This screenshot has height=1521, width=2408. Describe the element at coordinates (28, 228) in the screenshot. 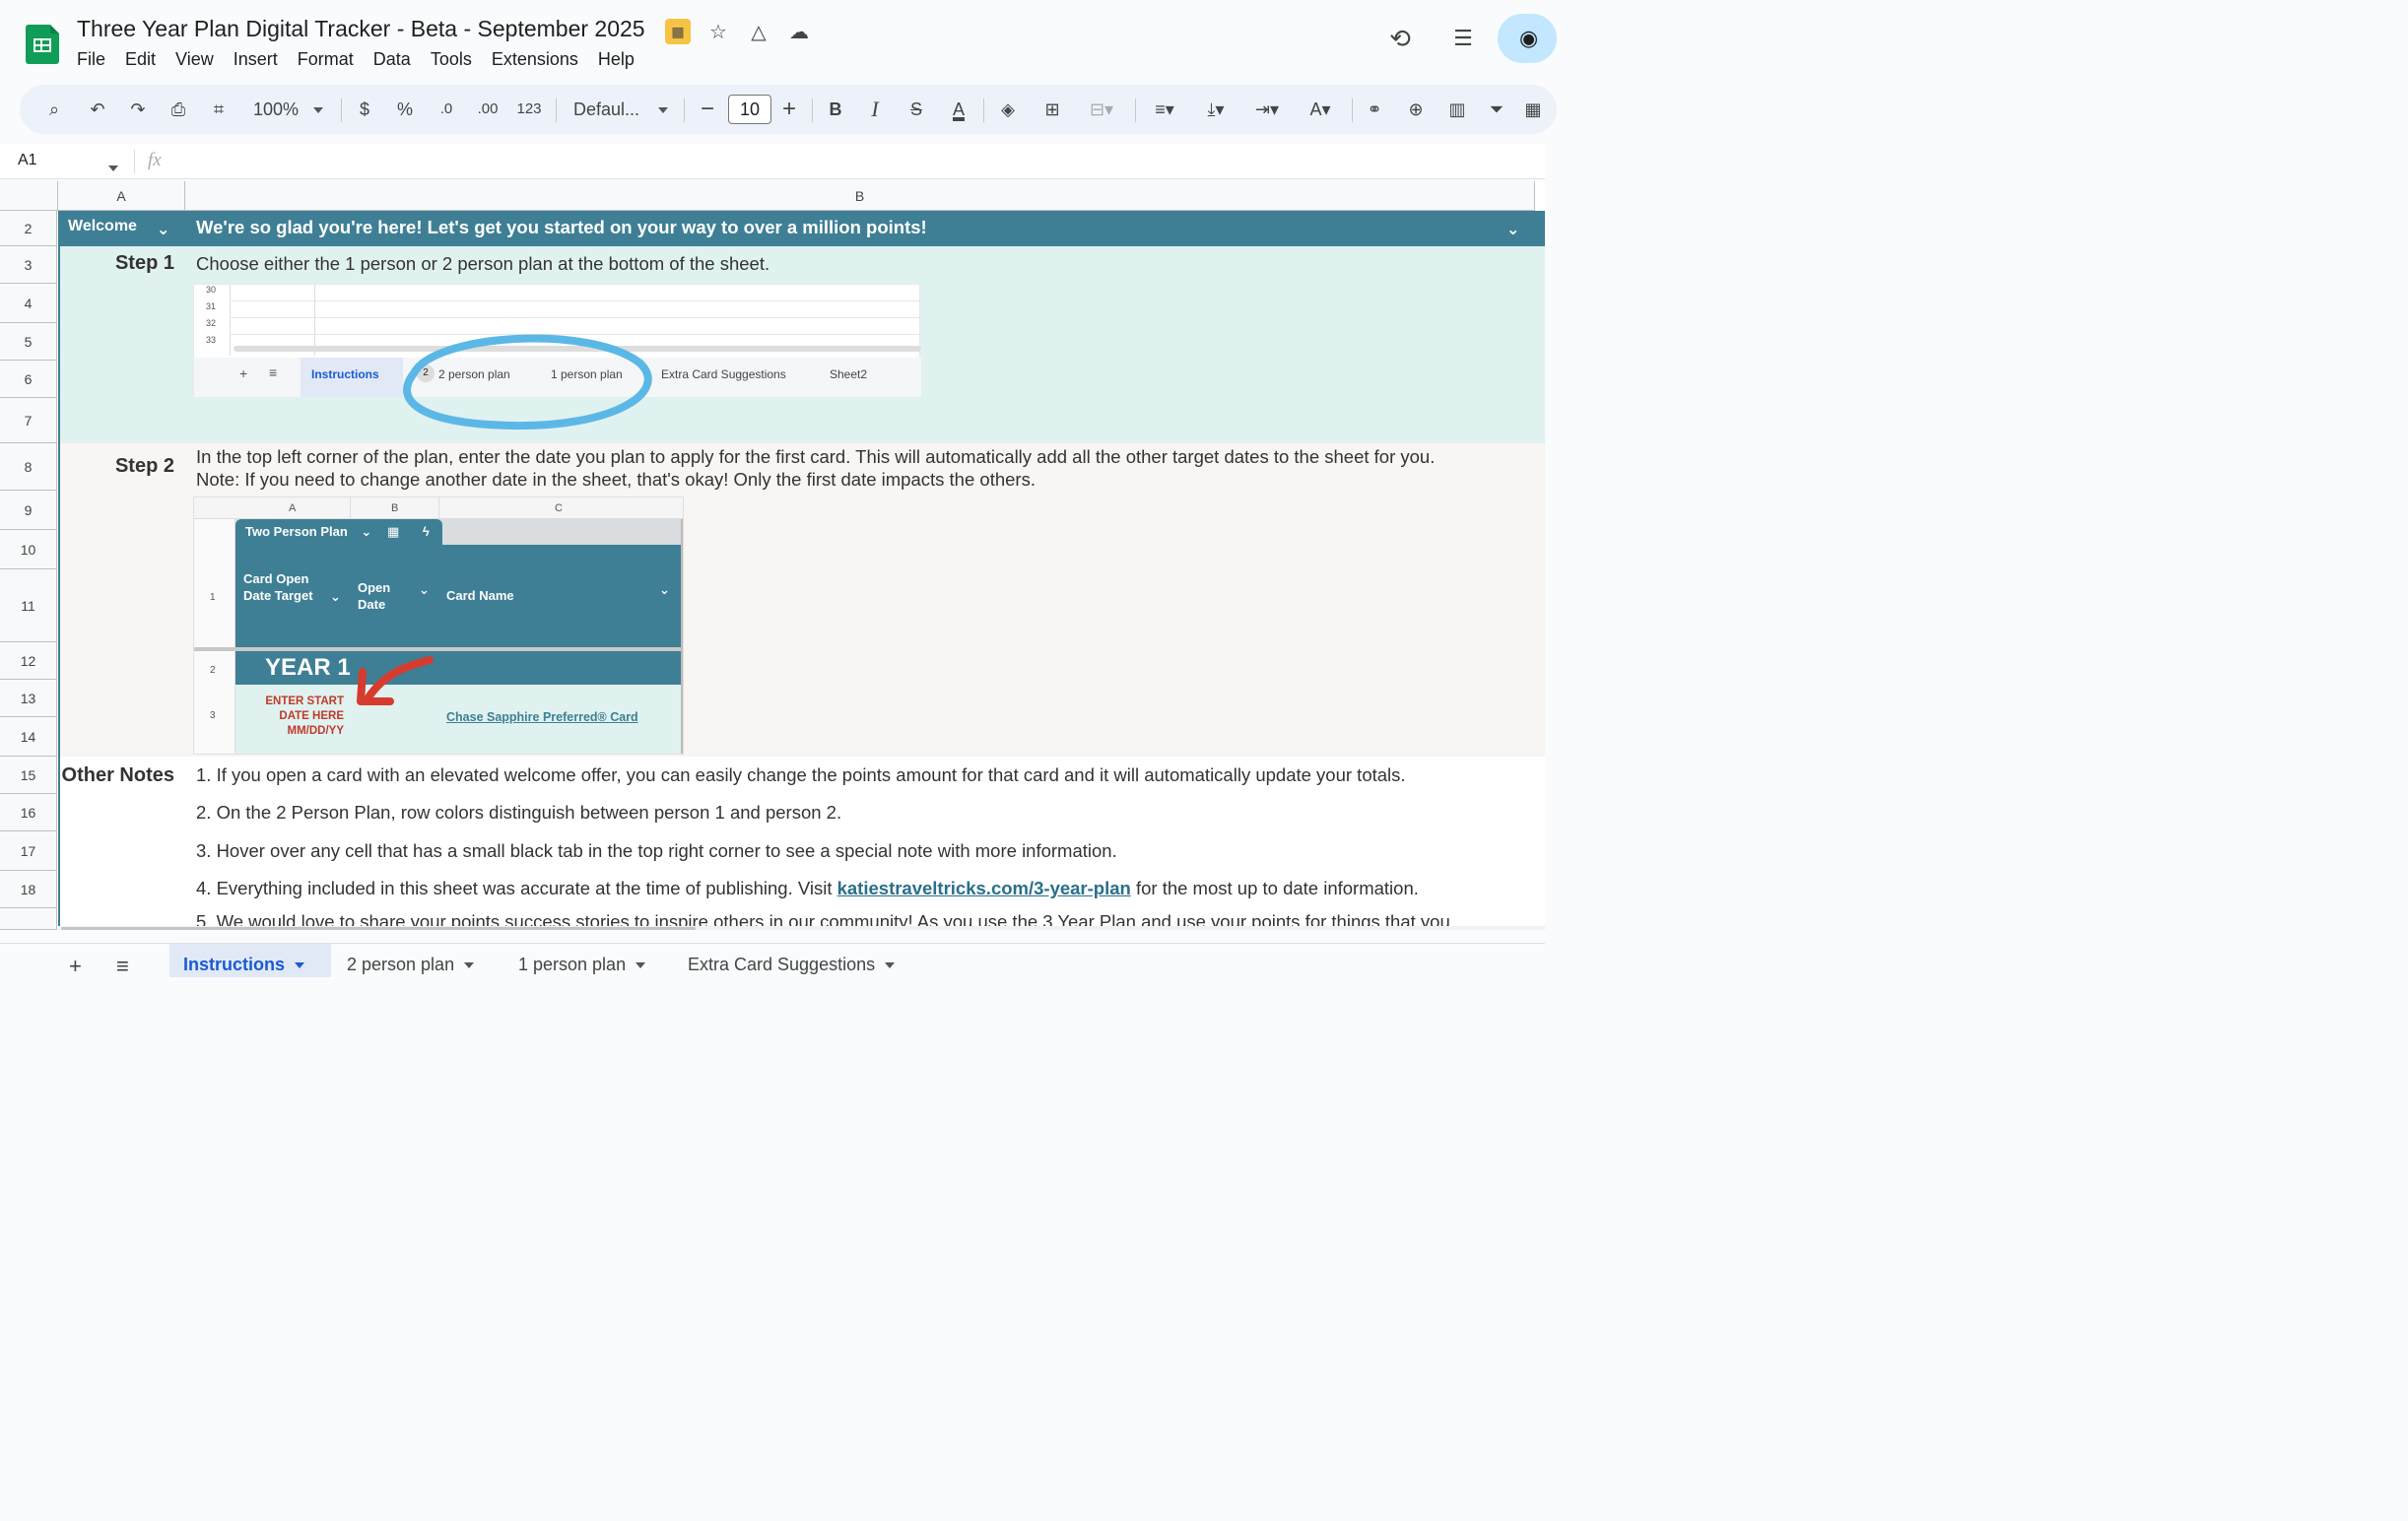

I see `row-header: 2` at that location.